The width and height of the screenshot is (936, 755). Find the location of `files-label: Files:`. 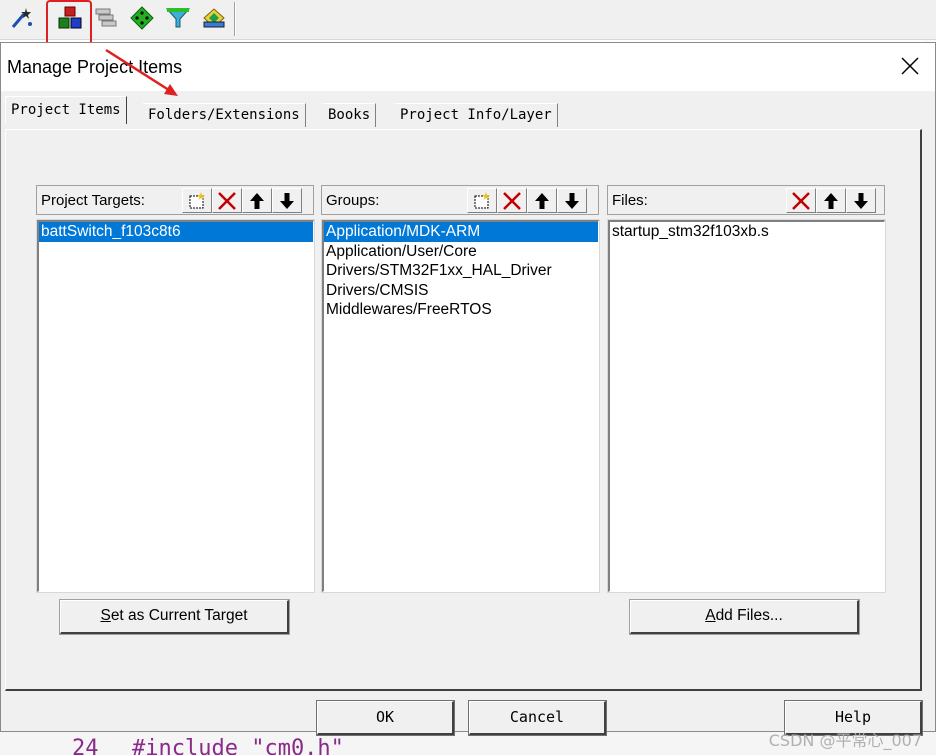

files-label: Files: is located at coordinates (630, 200).